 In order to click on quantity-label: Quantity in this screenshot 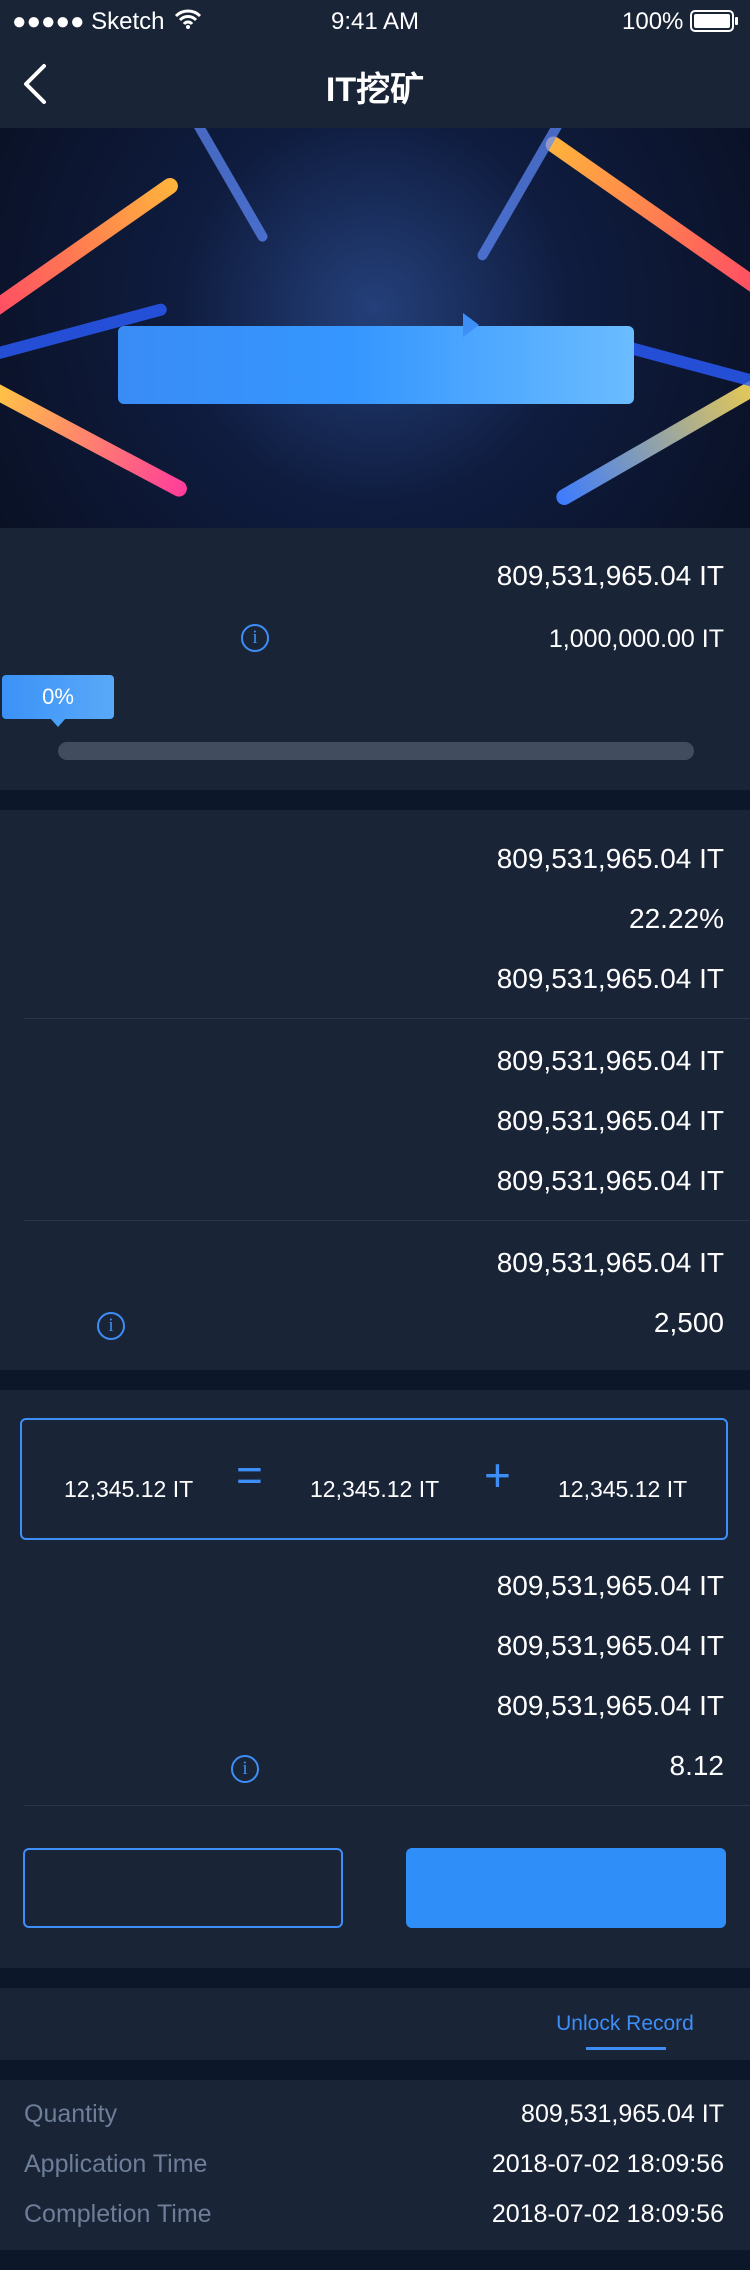, I will do `click(71, 2114)`.